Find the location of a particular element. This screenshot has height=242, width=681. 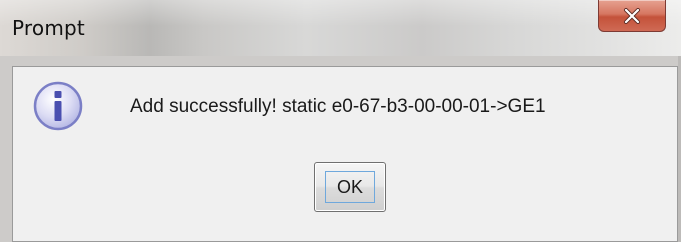

ok-button-focus-ring: OK is located at coordinates (350, 187).